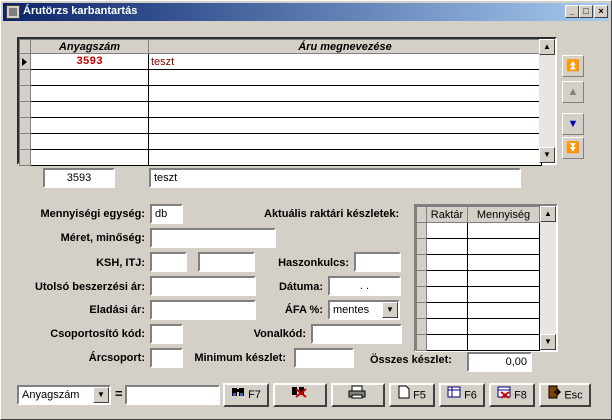 The width and height of the screenshot is (612, 420). What do you see at coordinates (203, 310) in the screenshot?
I see `sale-field` at bounding box center [203, 310].